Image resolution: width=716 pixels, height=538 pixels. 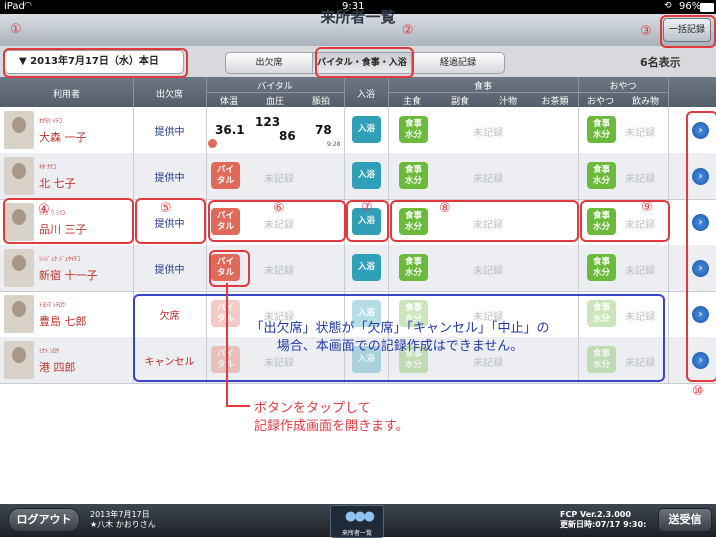 I want to click on table-row: ｷﾀ ﾅﾅｺ北 七子 提供中 バイ タル 未記録 入浴 食事 水分 未記録 食事 水分 未記録 ›, so click(x=358, y=176).